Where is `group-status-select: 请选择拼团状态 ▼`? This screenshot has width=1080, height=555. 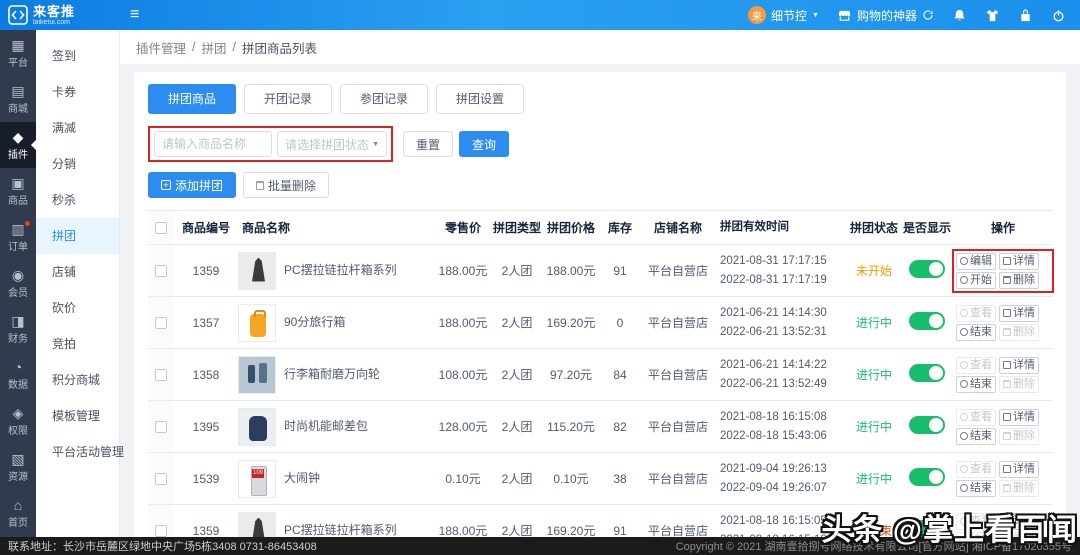
group-status-select: 请选择拼团状态 ▼ is located at coordinates (332, 144).